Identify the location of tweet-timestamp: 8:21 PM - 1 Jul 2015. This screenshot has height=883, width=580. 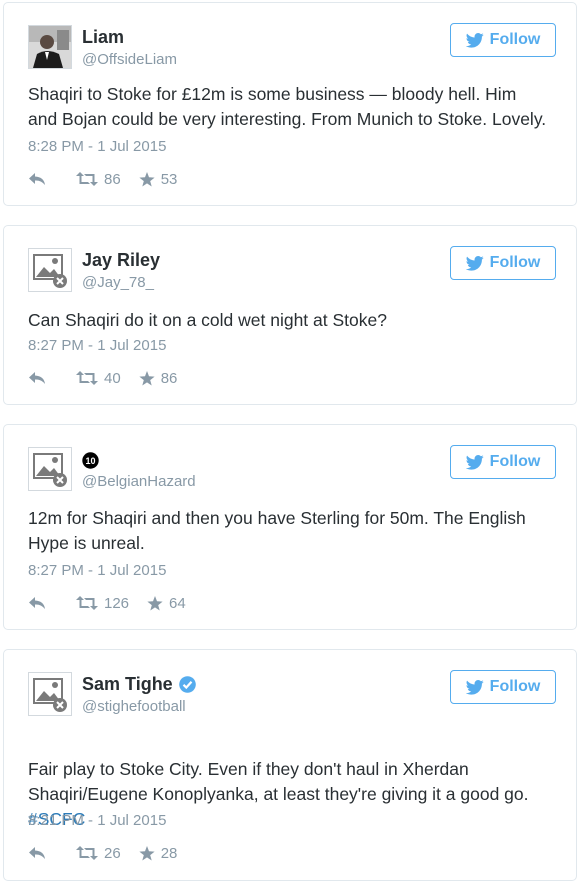
(97, 820).